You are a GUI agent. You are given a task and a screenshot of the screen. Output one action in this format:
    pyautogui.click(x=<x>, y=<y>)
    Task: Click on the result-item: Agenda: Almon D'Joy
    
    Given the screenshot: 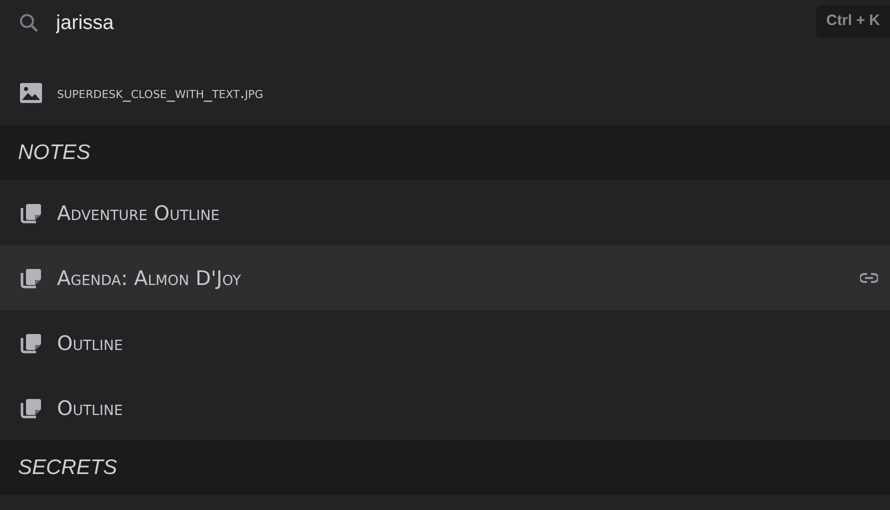 What is the action you would take?
    pyautogui.click(x=445, y=277)
    